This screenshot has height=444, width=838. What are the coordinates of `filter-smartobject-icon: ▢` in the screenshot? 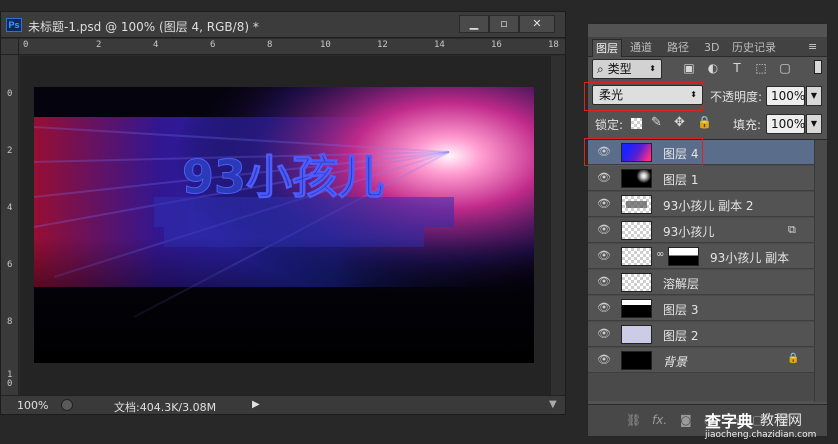 It's located at (785, 68).